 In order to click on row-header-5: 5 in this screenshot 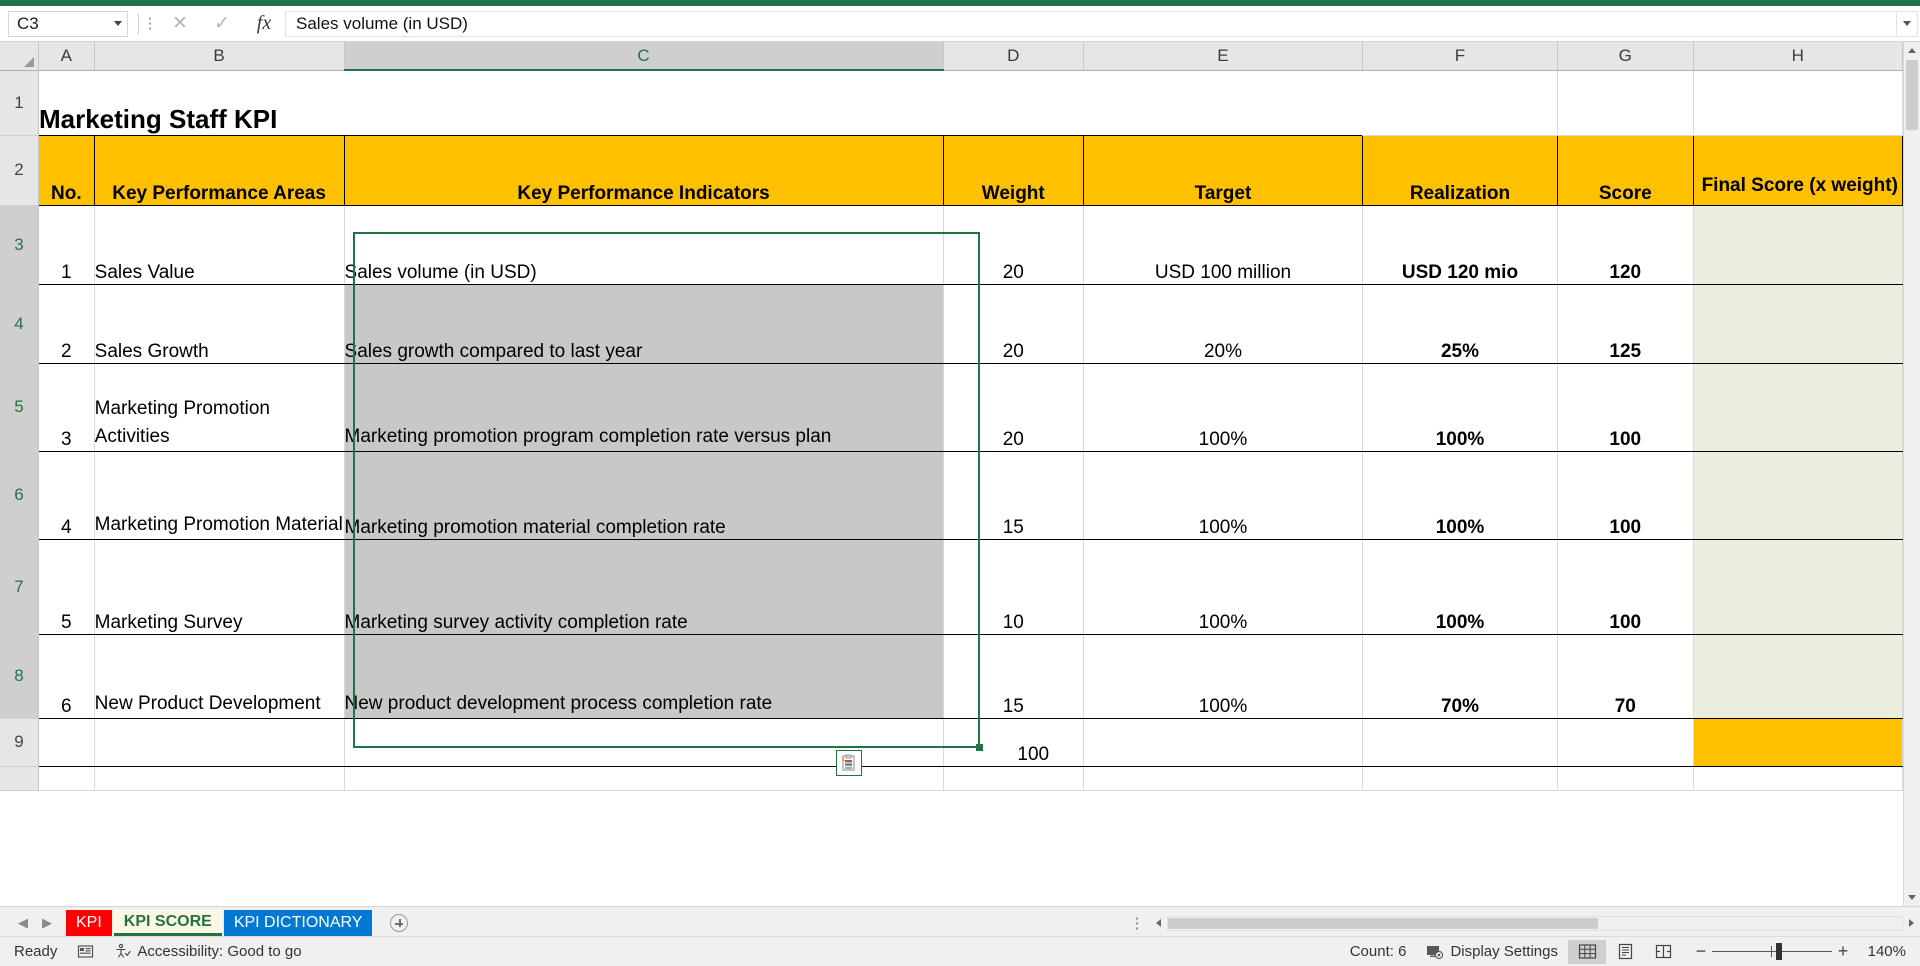, I will do `click(19, 407)`.